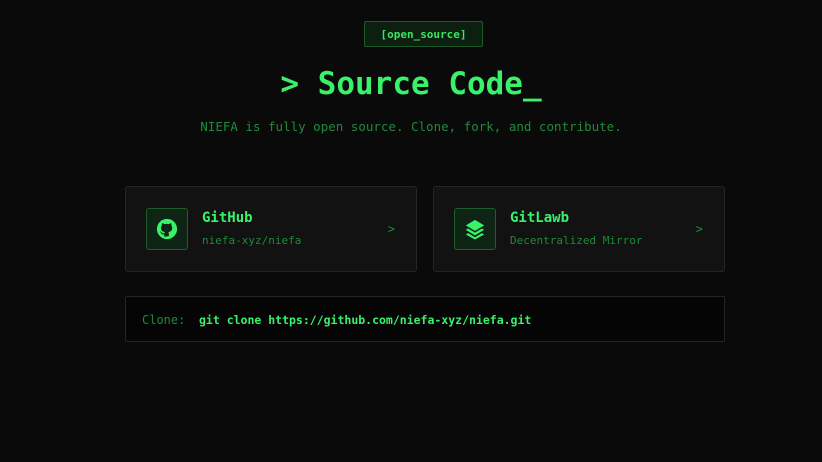  Describe the element at coordinates (579, 229) in the screenshot. I see `gitlawb-card: GitLawb Decentralized Mirror >` at that location.